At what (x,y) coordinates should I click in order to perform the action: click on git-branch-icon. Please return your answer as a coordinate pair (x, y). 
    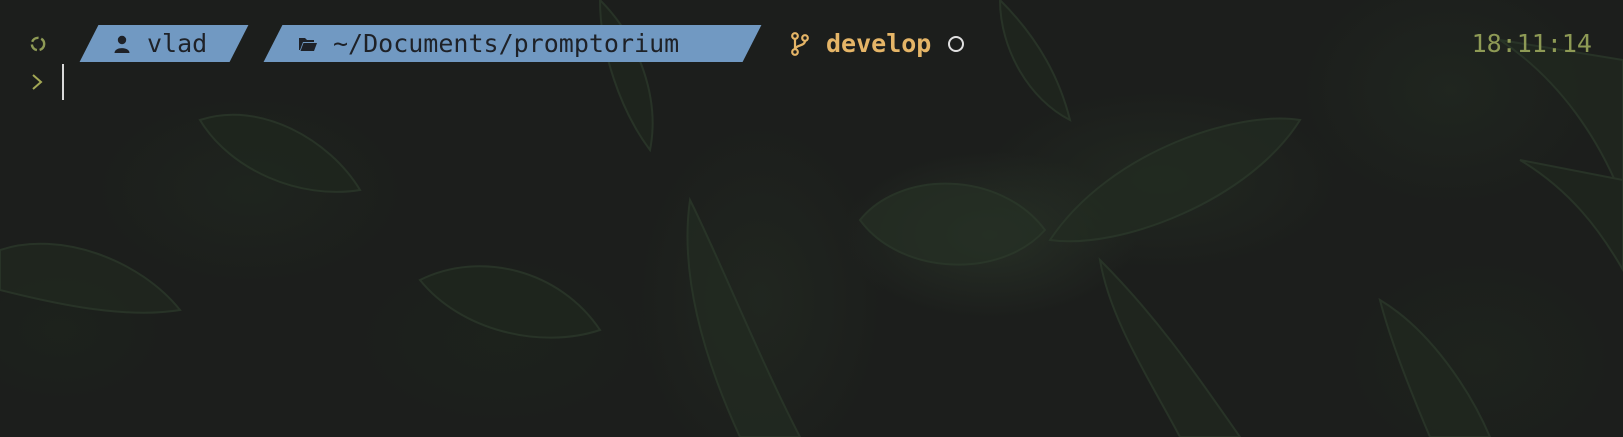
    Looking at the image, I should click on (800, 43).